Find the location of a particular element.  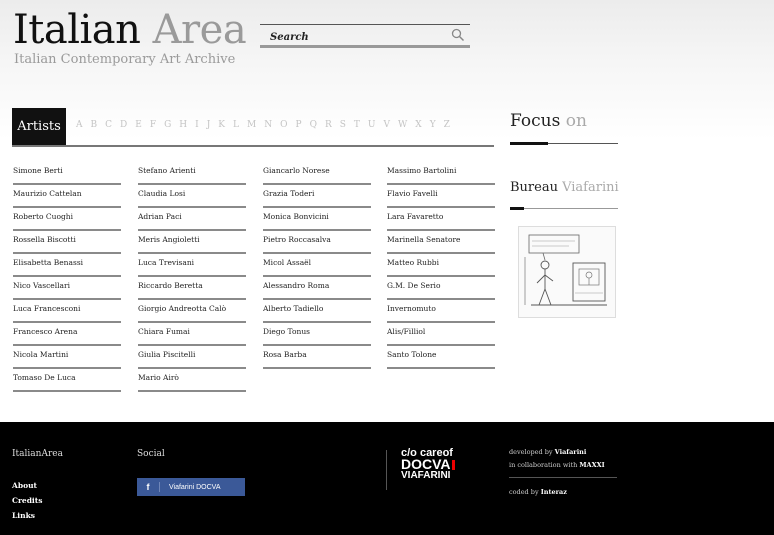

letter-filter-r: R is located at coordinates (329, 125).